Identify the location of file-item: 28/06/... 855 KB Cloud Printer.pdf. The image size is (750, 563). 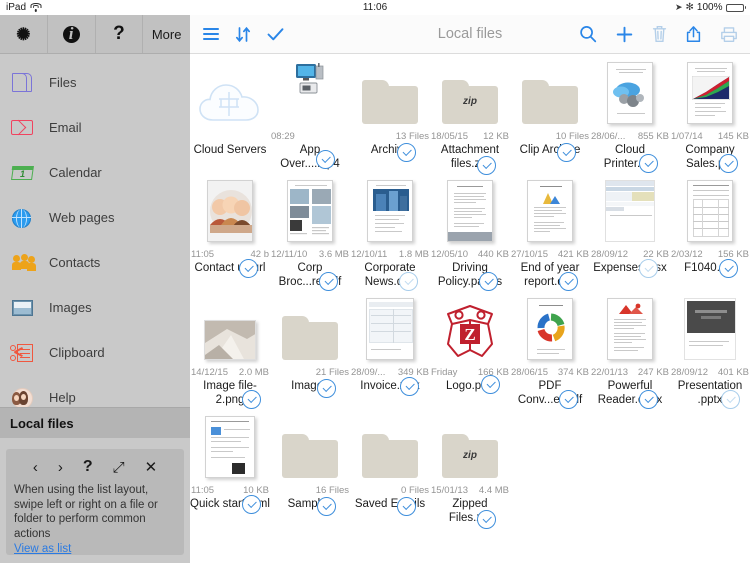
(630, 113).